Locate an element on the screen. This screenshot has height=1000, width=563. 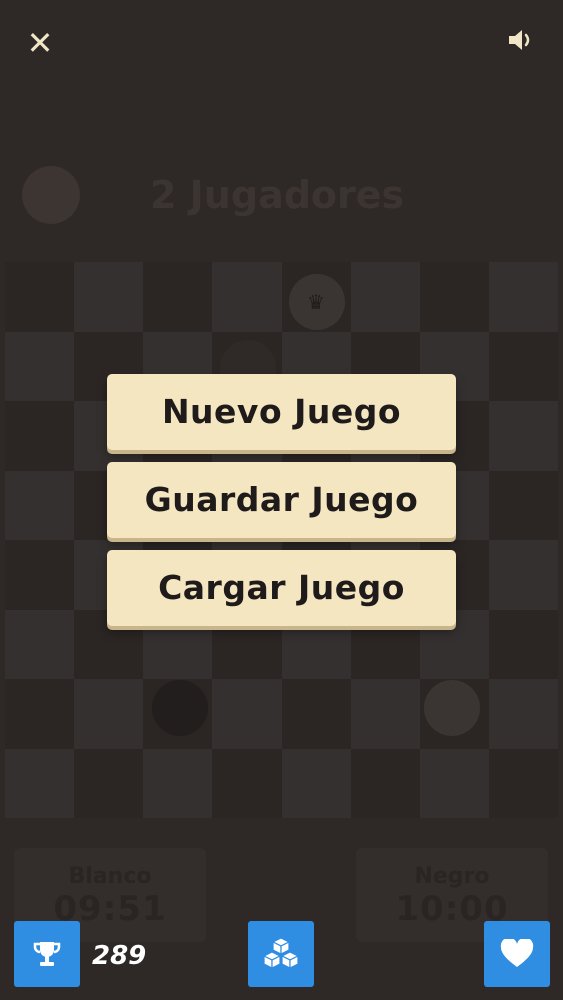
game-mode-title: 2 Jugadores is located at coordinates (277, 195).